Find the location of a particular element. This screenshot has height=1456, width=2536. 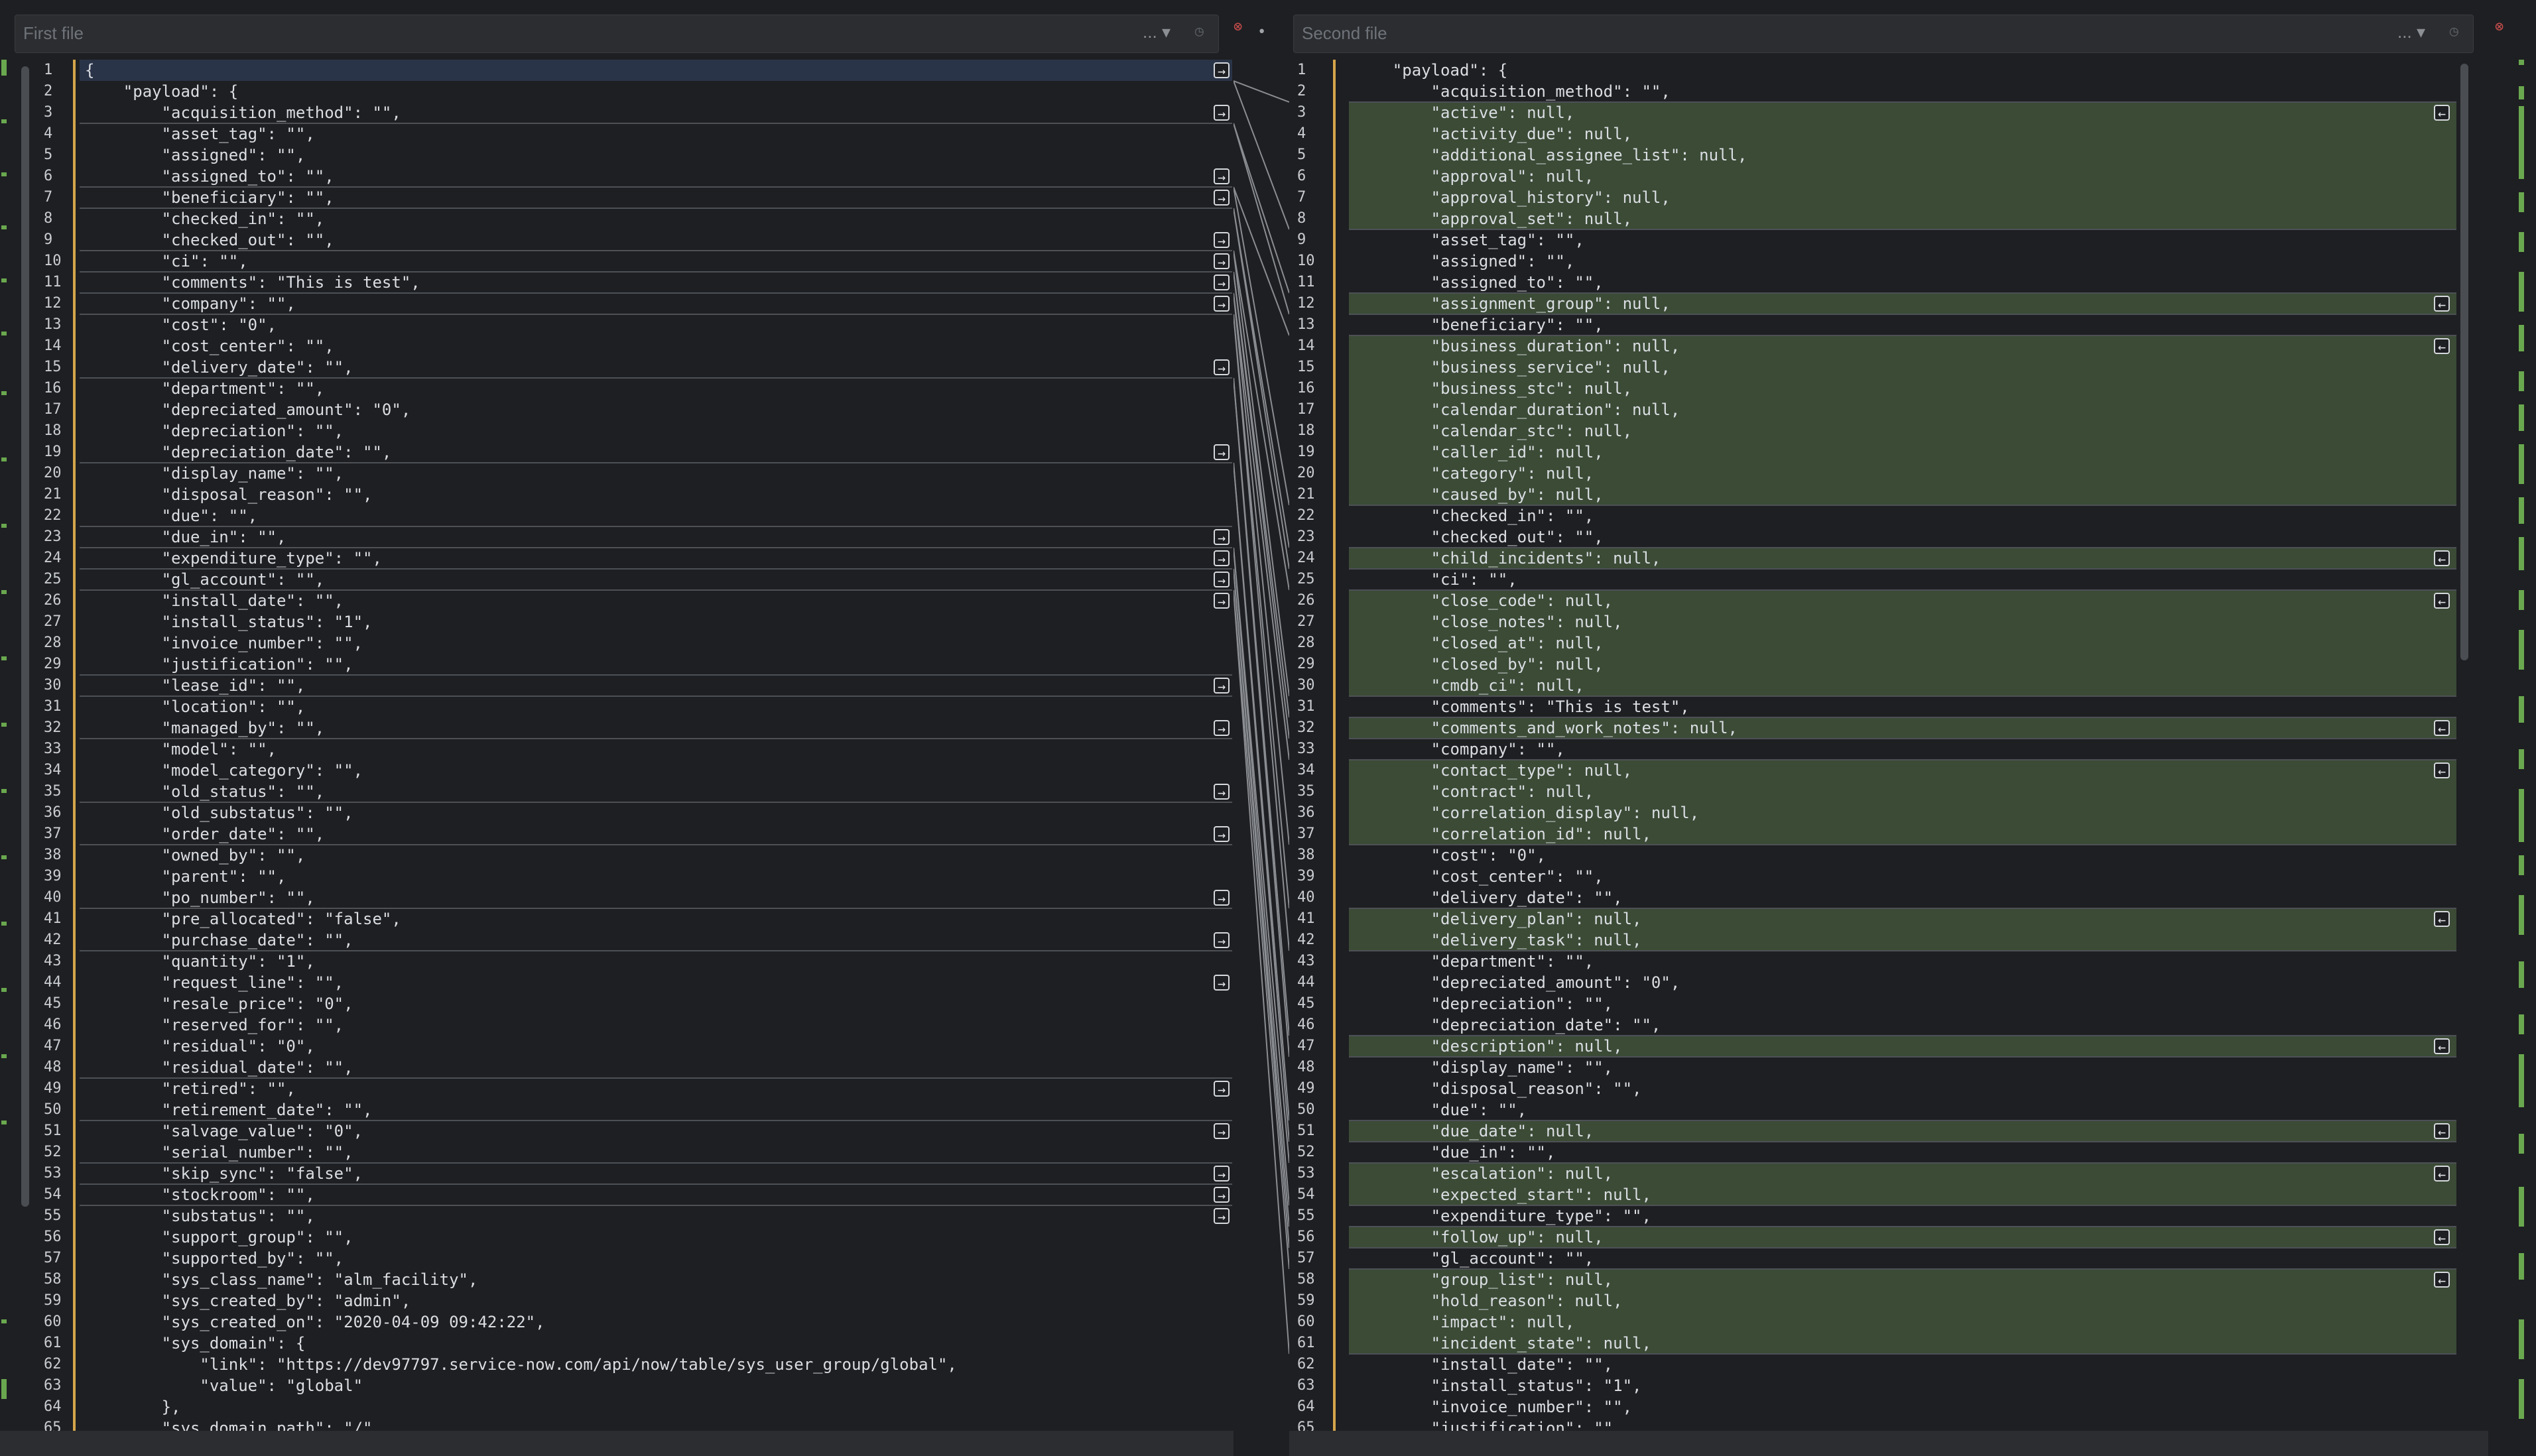

code-line: "follow_up": null, is located at coordinates (1902, 1237).